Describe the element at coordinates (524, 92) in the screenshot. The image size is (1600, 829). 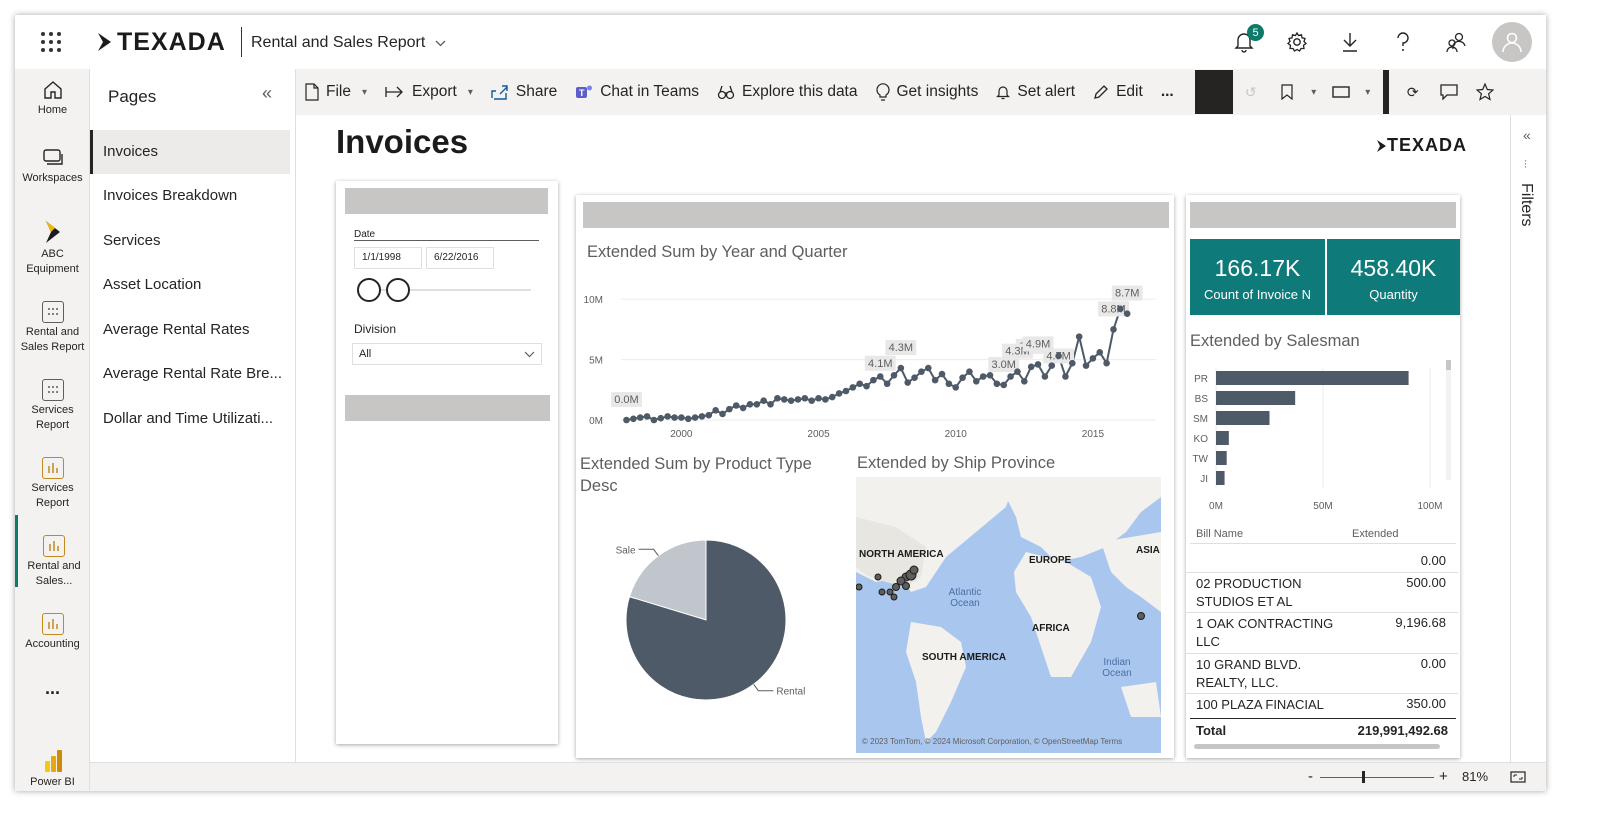
I see `share-button: Share` at that location.